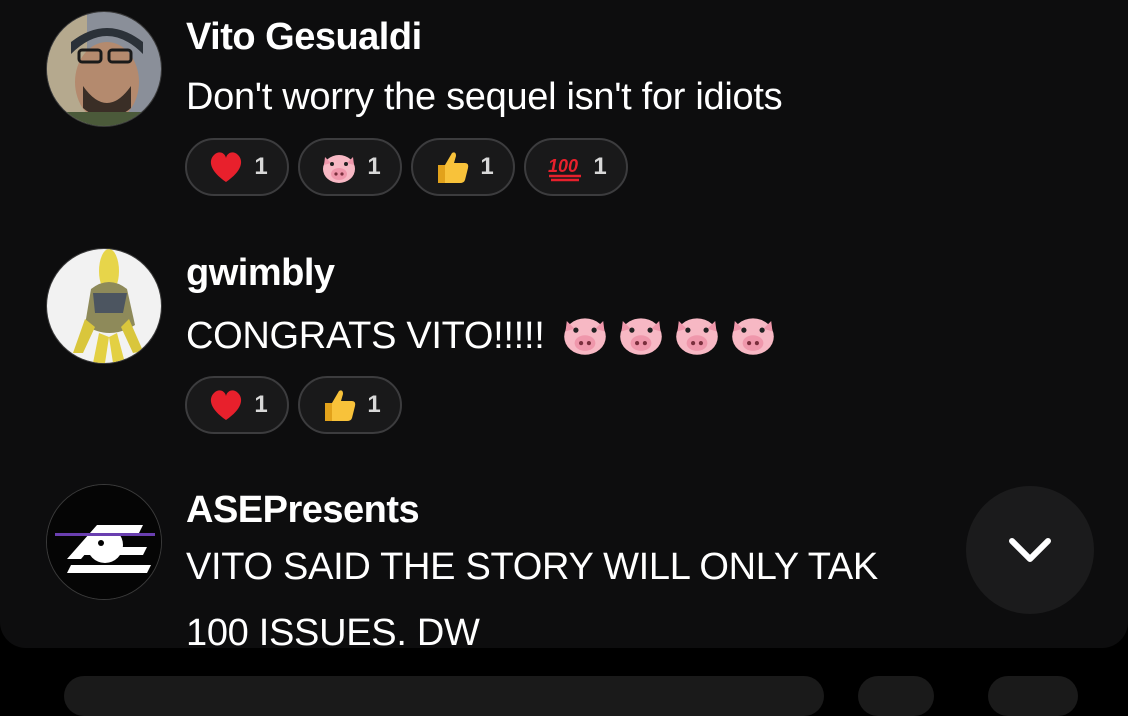  Describe the element at coordinates (484, 97) in the screenshot. I see `comment-text: Don't worry the sequel isn't for idiots` at that location.